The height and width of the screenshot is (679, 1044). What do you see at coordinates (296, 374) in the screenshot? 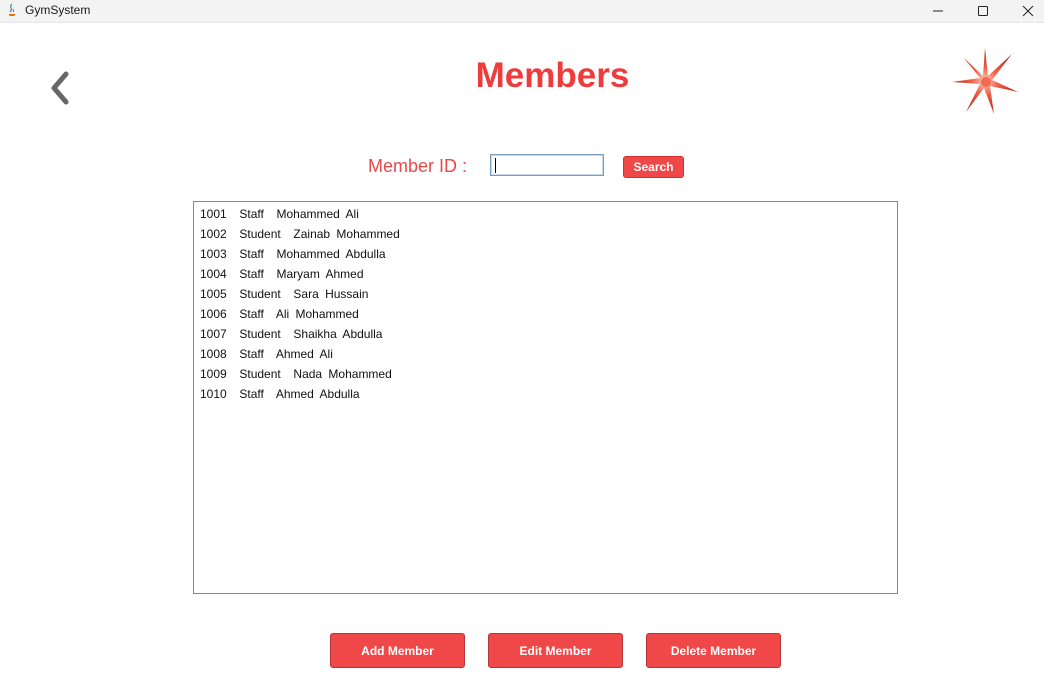
I see `list-item: 1009 Student Nada Mohammed` at bounding box center [296, 374].